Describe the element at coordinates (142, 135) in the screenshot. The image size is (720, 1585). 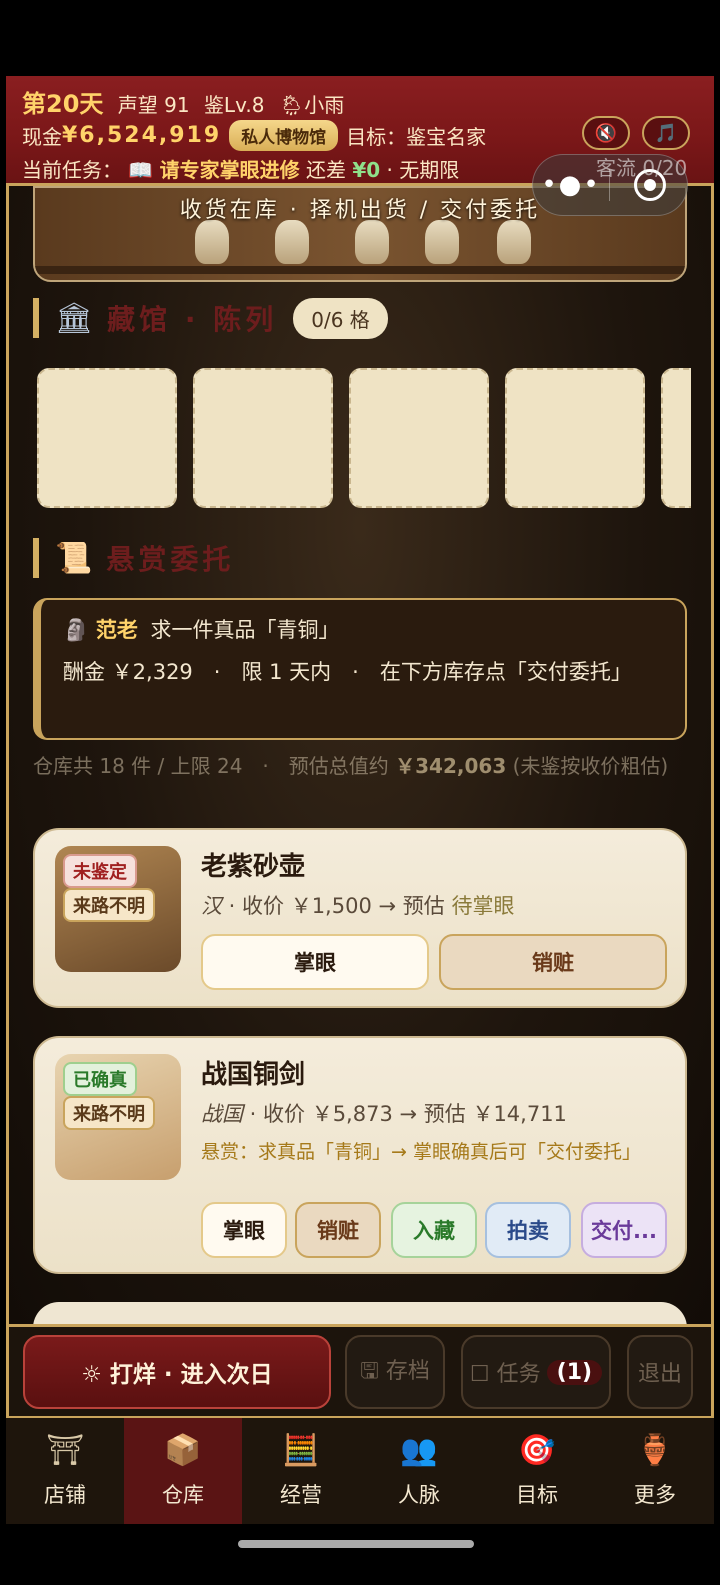
I see `cash-value: ¥6,524,919` at that location.